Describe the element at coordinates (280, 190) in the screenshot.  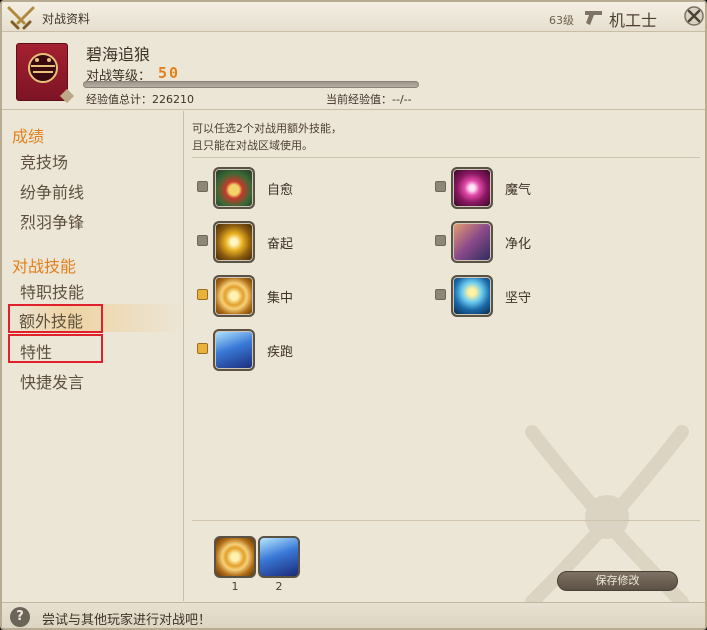
I see `skill-label: 自愈` at that location.